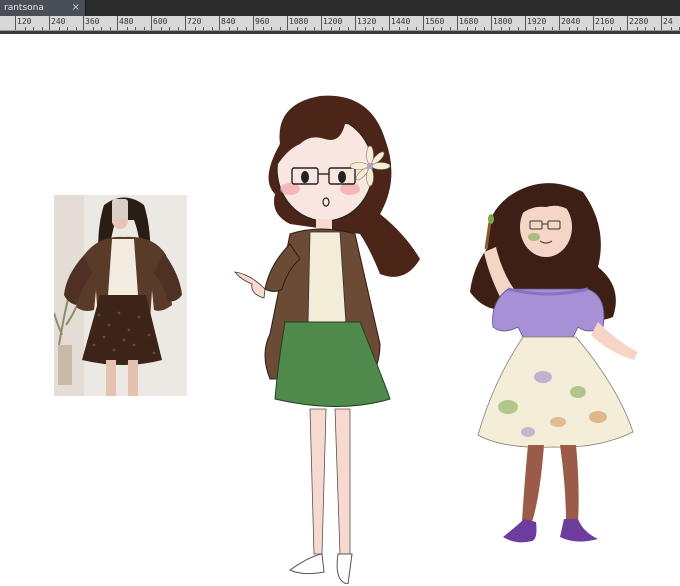 This screenshot has width=680, height=586. I want to click on ruler-label: 600, so click(160, 21).